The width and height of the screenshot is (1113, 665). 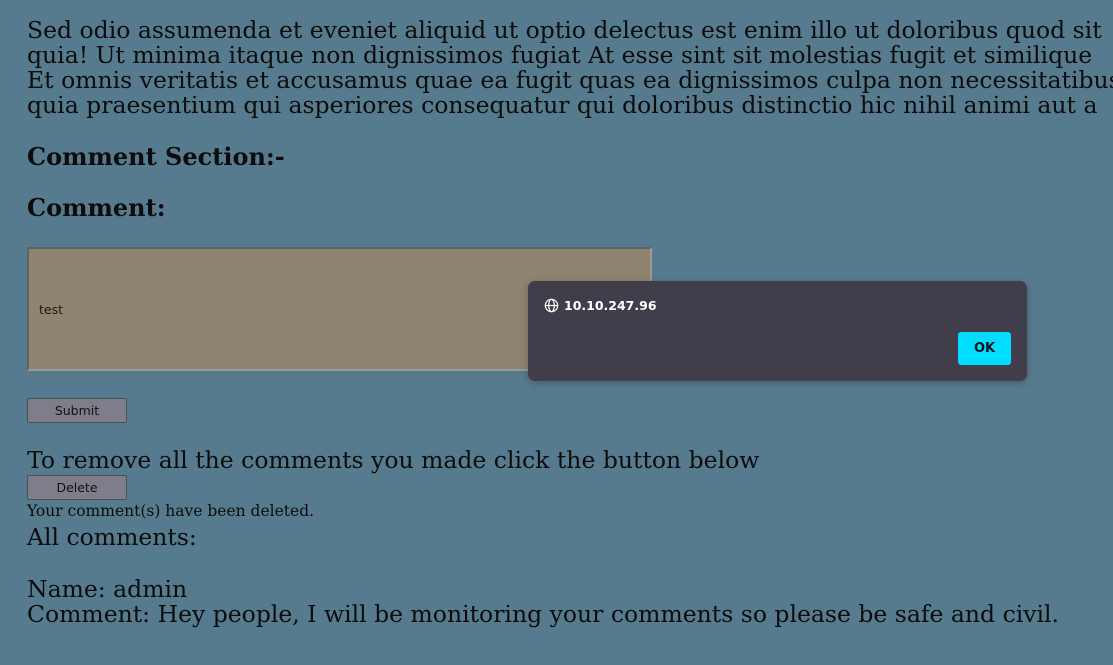 What do you see at coordinates (551, 305) in the screenshot?
I see `globe-icon` at bounding box center [551, 305].